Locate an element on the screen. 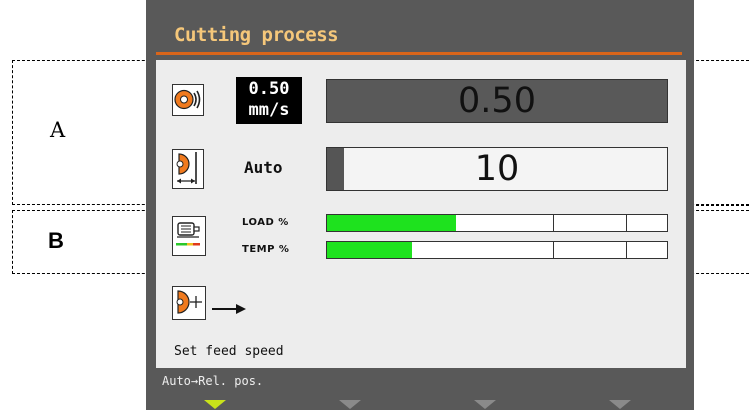 The image size is (749, 410). temp-bar is located at coordinates (497, 250).